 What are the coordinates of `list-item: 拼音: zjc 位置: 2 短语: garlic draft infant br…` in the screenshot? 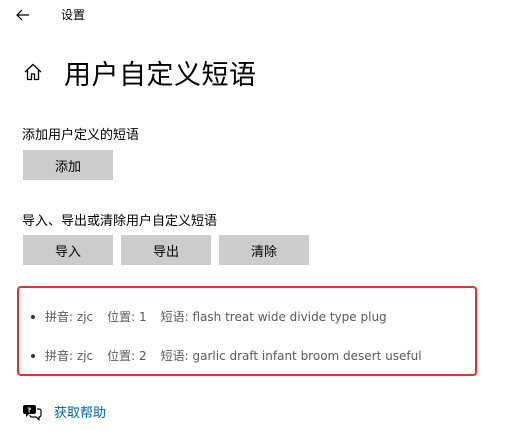 It's located at (226, 355).